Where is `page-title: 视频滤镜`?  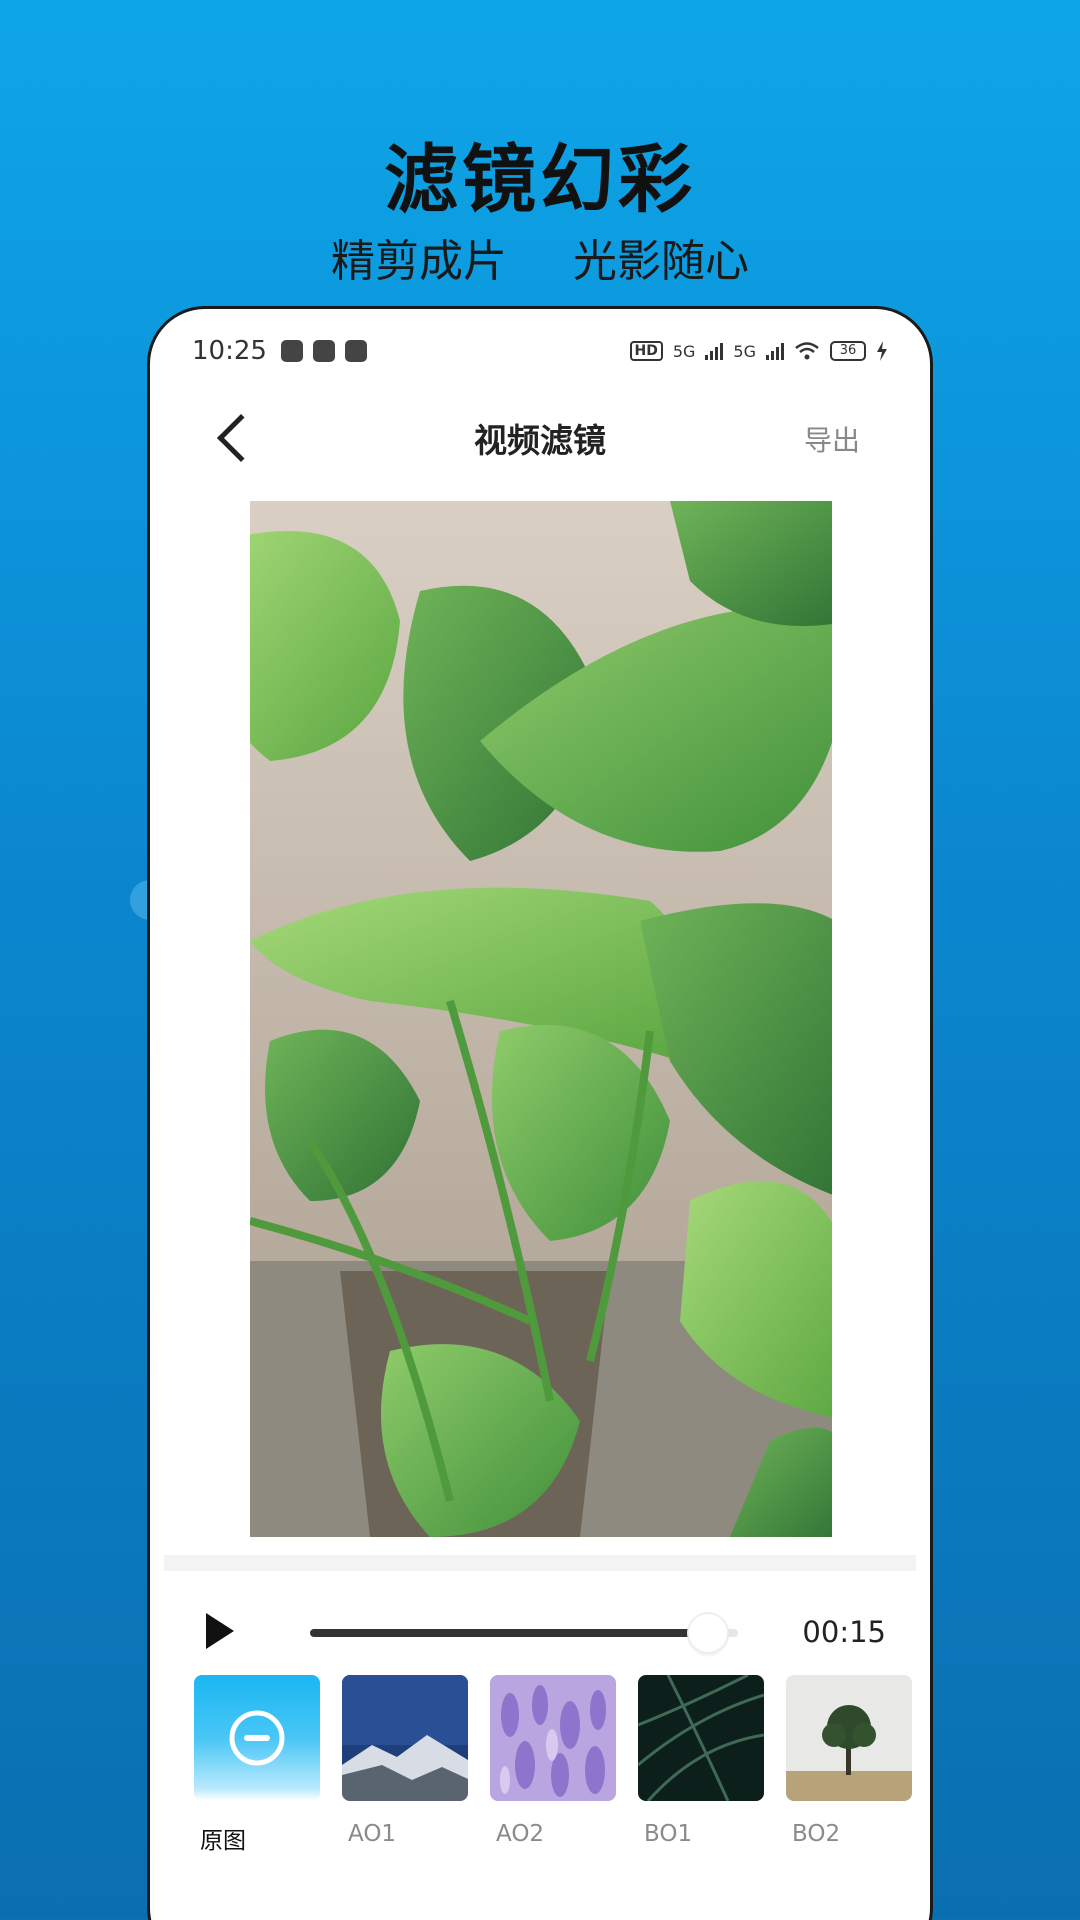 page-title: 视频滤镜 is located at coordinates (540, 440).